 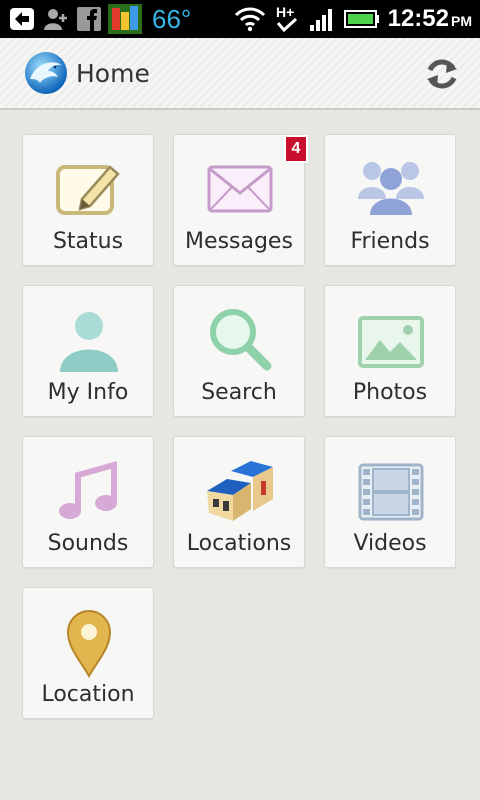 What do you see at coordinates (285, 12) in the screenshot?
I see `svg-text: H+` at bounding box center [285, 12].